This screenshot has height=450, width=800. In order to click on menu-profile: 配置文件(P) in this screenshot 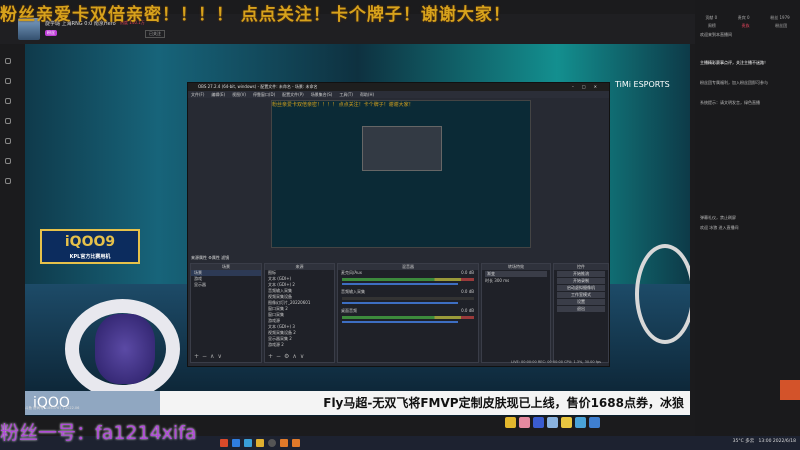, I will do `click(293, 94)`.